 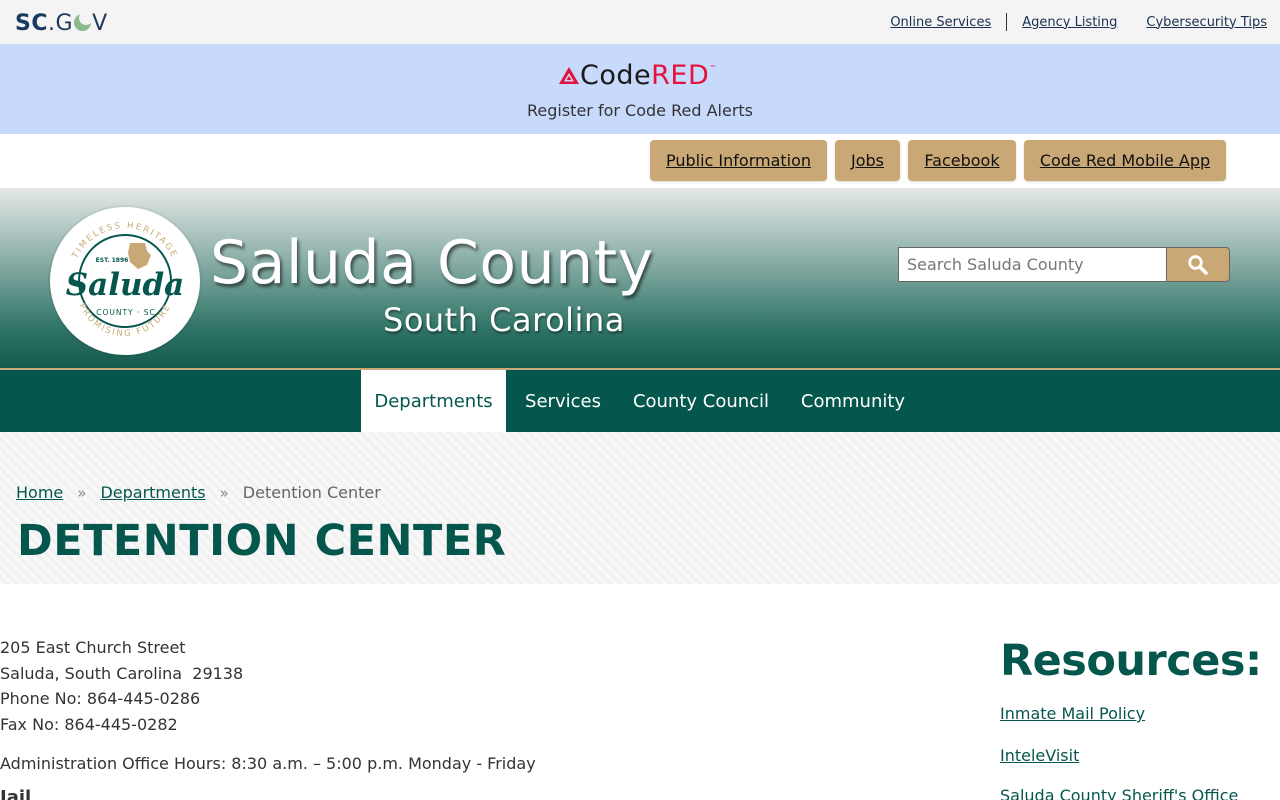 What do you see at coordinates (867, 160) in the screenshot?
I see `jobs-button: Jobs` at bounding box center [867, 160].